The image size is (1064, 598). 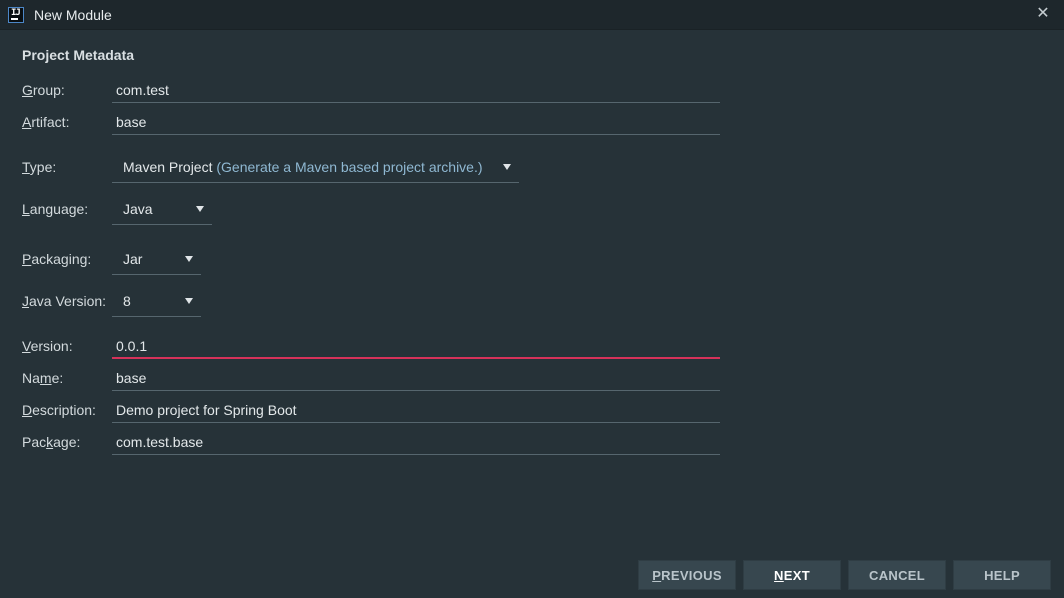 What do you see at coordinates (127, 301) in the screenshot?
I see `java-version-value: 8` at bounding box center [127, 301].